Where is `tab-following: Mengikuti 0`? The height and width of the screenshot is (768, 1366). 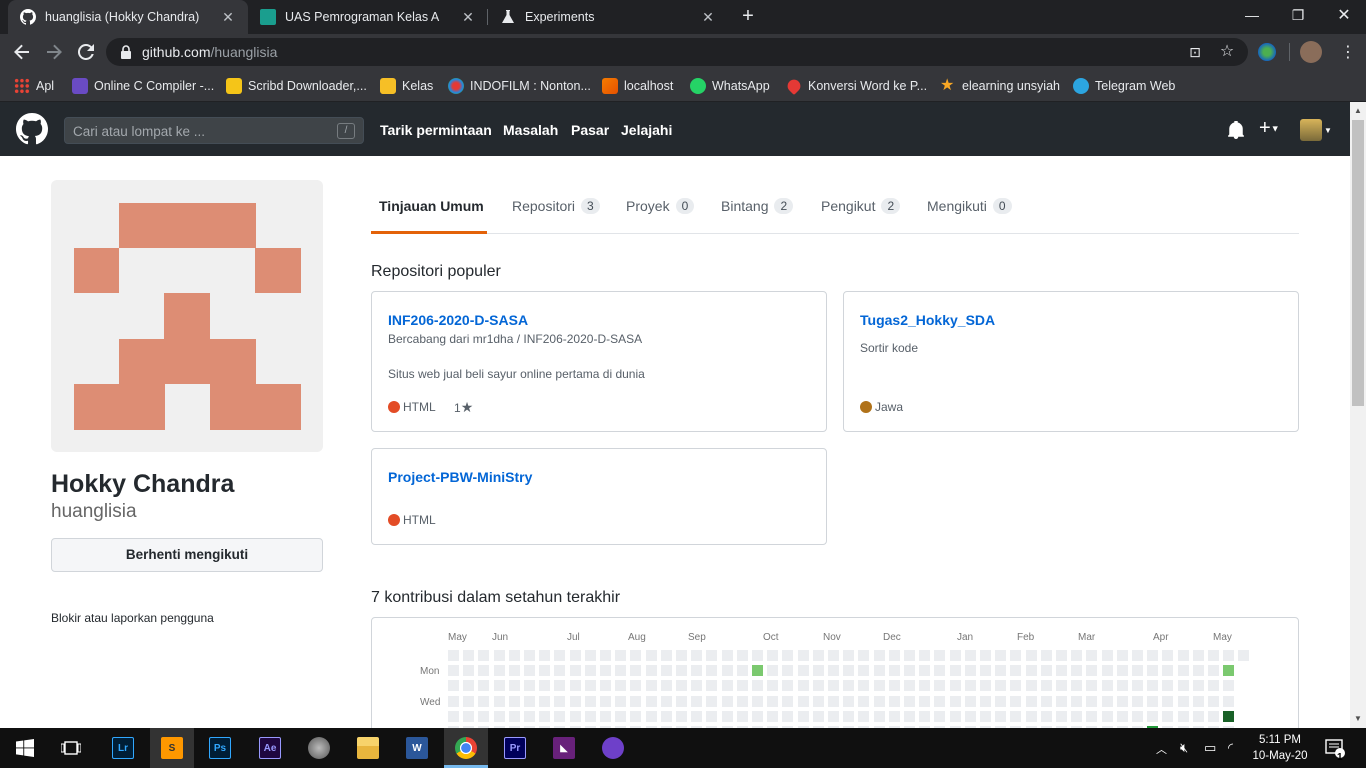 tab-following: Mengikuti 0 is located at coordinates (969, 206).